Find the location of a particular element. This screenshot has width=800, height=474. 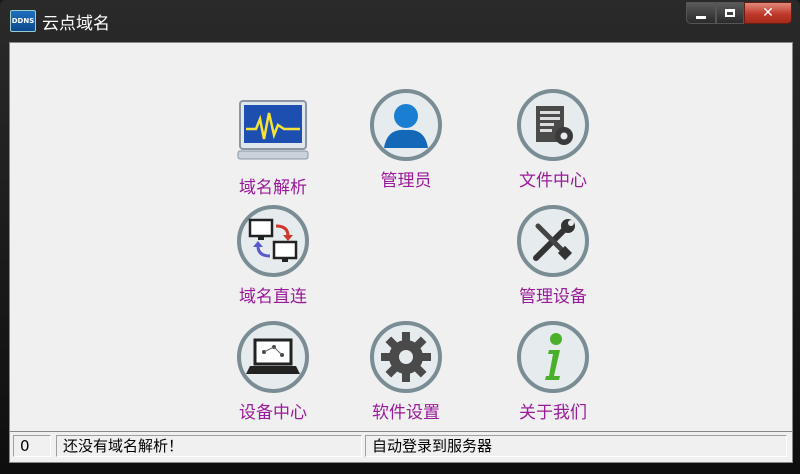

tile-label: 域名解析 is located at coordinates (273, 188).